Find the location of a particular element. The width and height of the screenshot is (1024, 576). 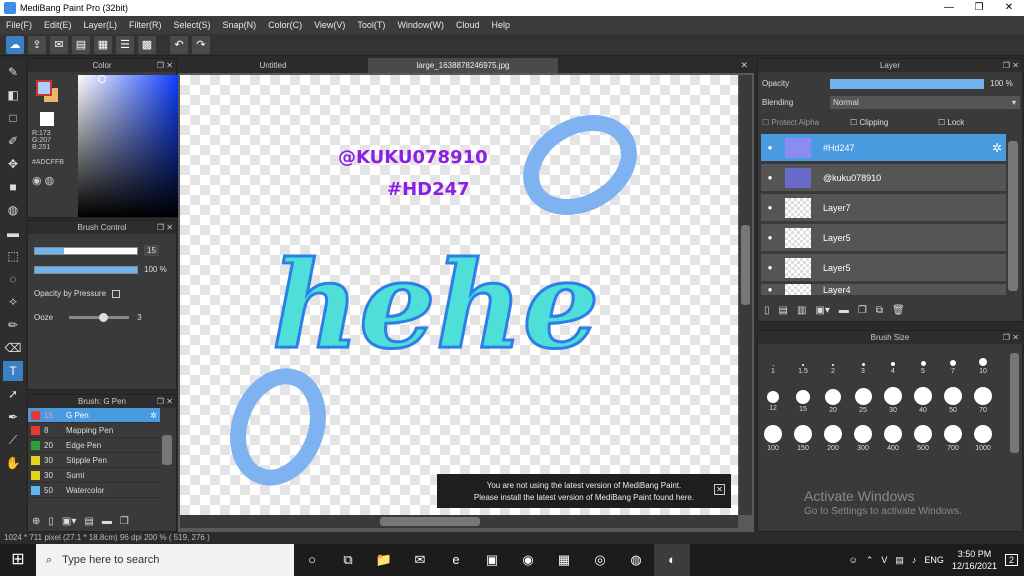

brush-size-cell: 70 is located at coordinates (983, 400).